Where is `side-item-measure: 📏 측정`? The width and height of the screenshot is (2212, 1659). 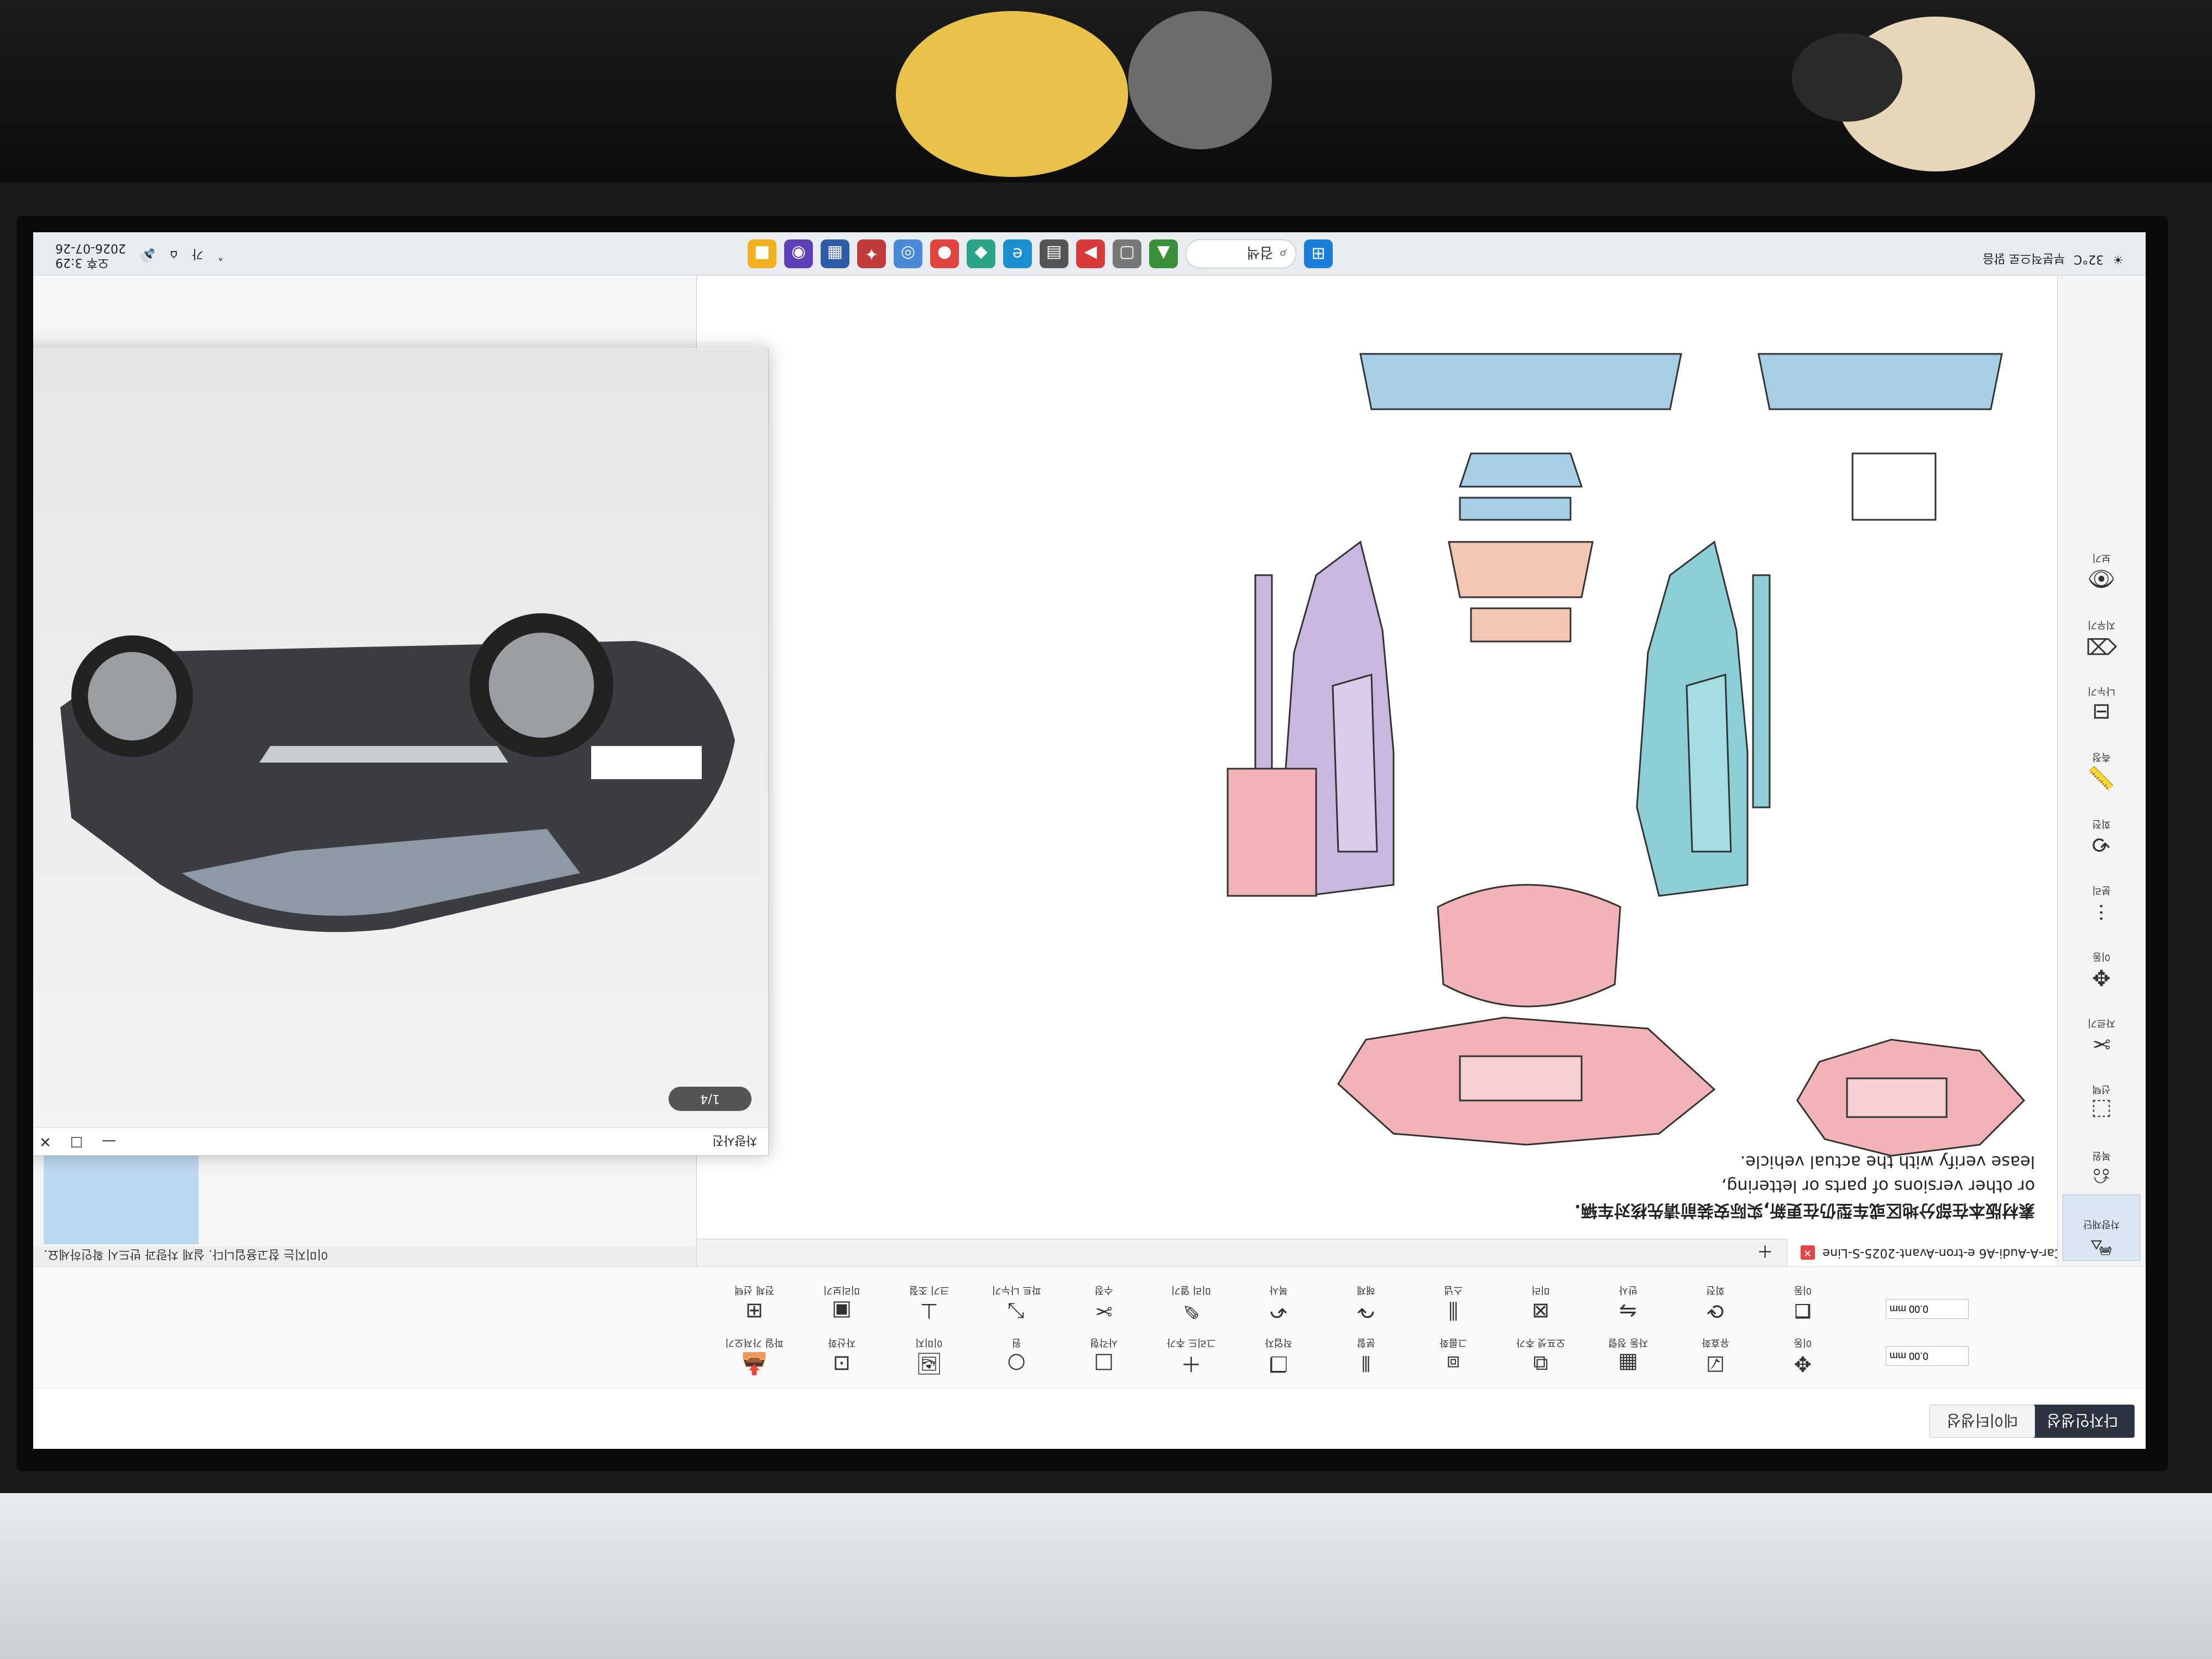
side-item-measure: 📏 측정 is located at coordinates (2102, 758).